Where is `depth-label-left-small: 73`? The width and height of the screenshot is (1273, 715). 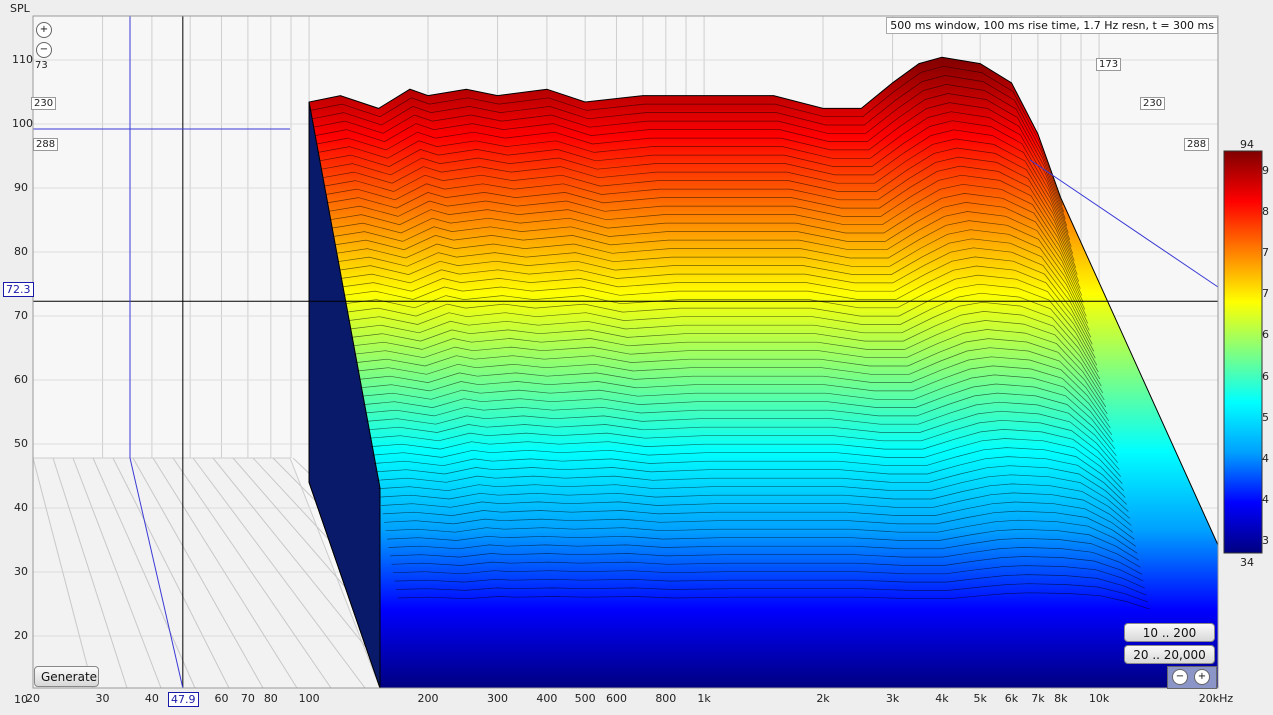 depth-label-left-small: 73 is located at coordinates (41, 65).